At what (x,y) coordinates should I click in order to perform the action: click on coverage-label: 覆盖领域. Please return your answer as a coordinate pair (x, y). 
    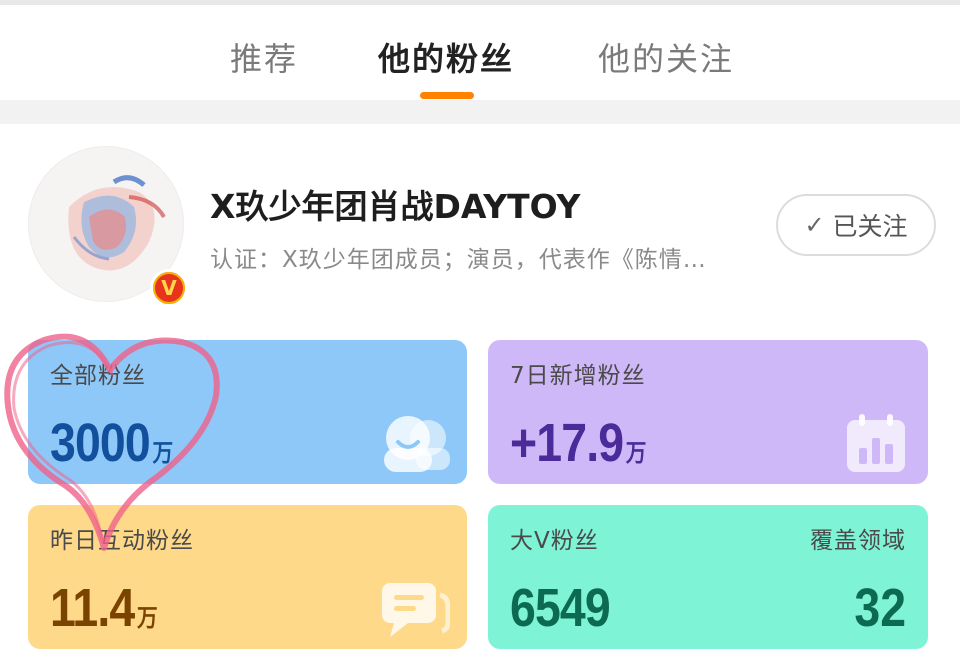
    Looking at the image, I should click on (858, 541).